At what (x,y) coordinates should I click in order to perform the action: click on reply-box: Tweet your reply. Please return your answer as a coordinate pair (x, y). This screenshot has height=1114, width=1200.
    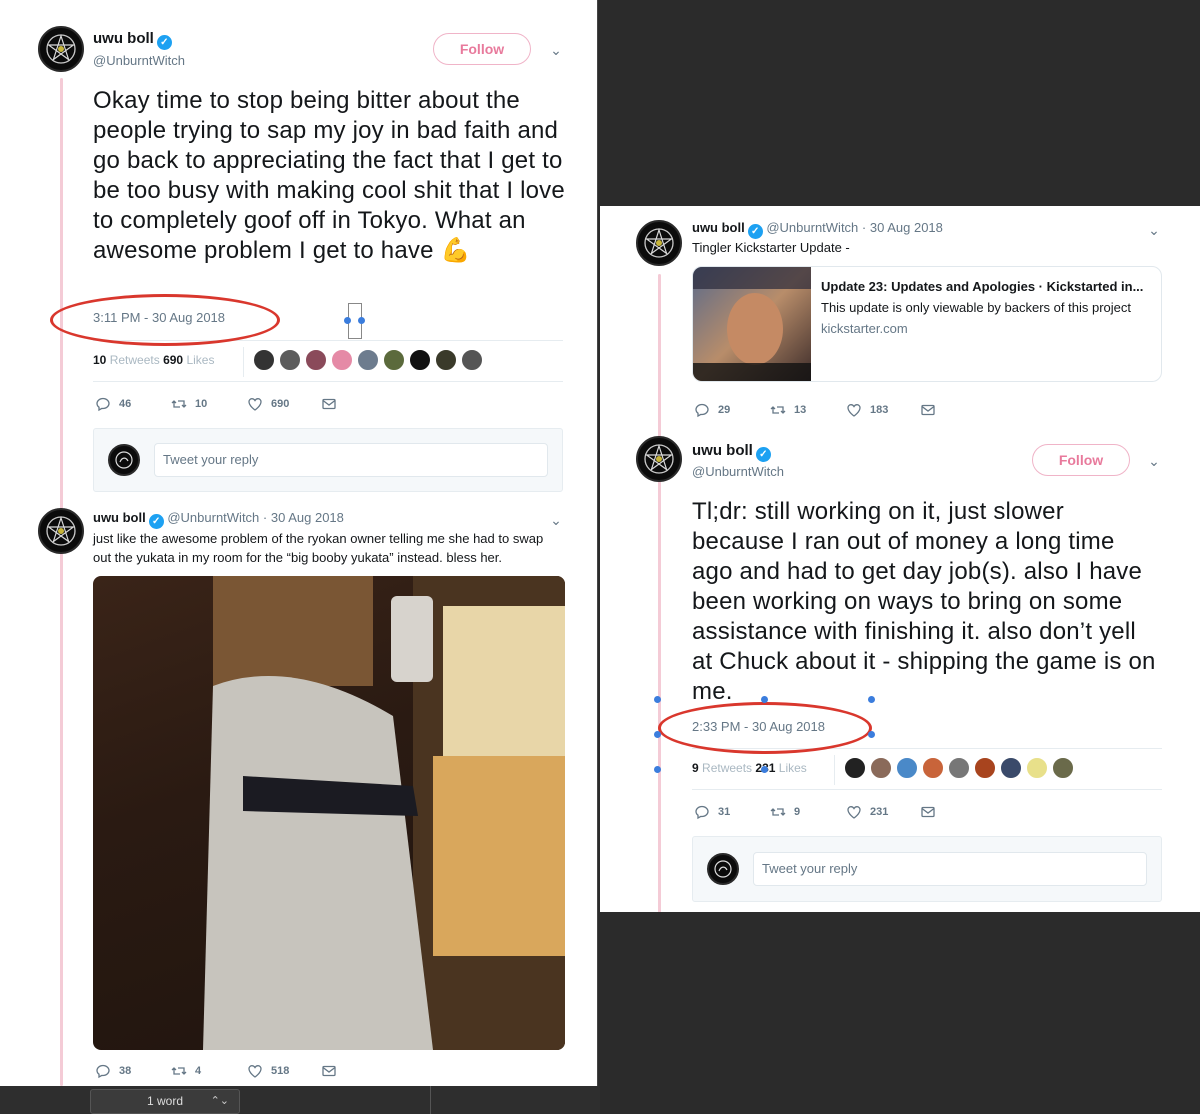
    Looking at the image, I should click on (927, 869).